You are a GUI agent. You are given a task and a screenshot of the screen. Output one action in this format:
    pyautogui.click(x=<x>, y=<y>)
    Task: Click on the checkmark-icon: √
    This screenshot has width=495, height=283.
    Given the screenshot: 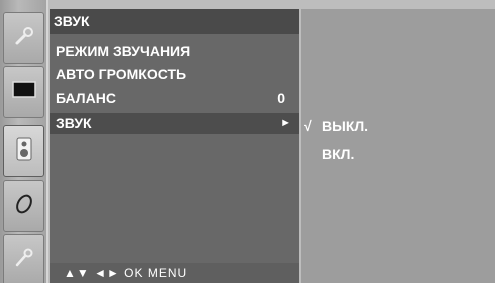 What is the action you would take?
    pyautogui.click(x=308, y=126)
    